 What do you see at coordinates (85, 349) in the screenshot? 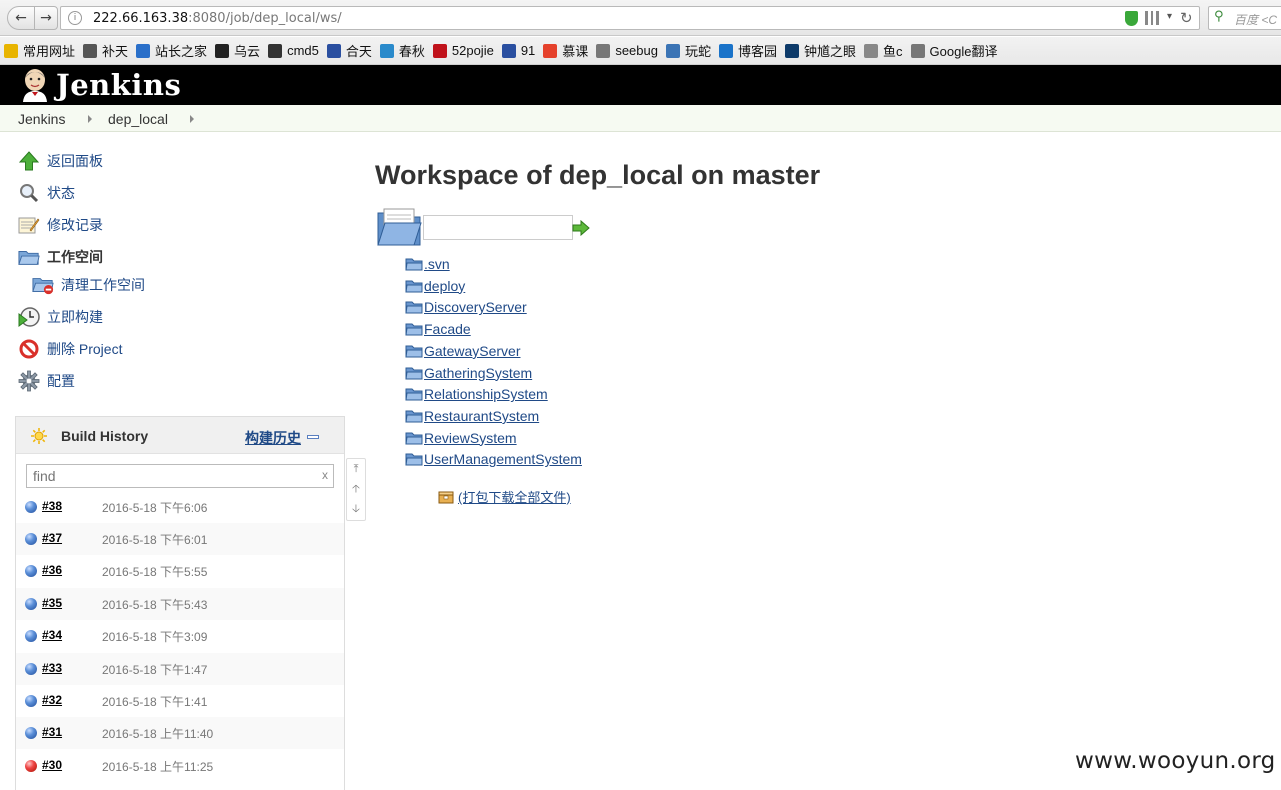
I see `task-label: 删除 Project` at bounding box center [85, 349].